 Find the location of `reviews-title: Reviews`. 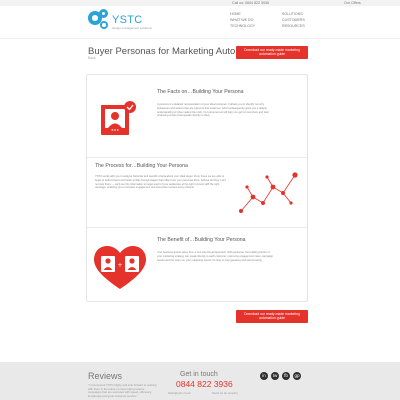

reviews-title: Reviews is located at coordinates (105, 376).